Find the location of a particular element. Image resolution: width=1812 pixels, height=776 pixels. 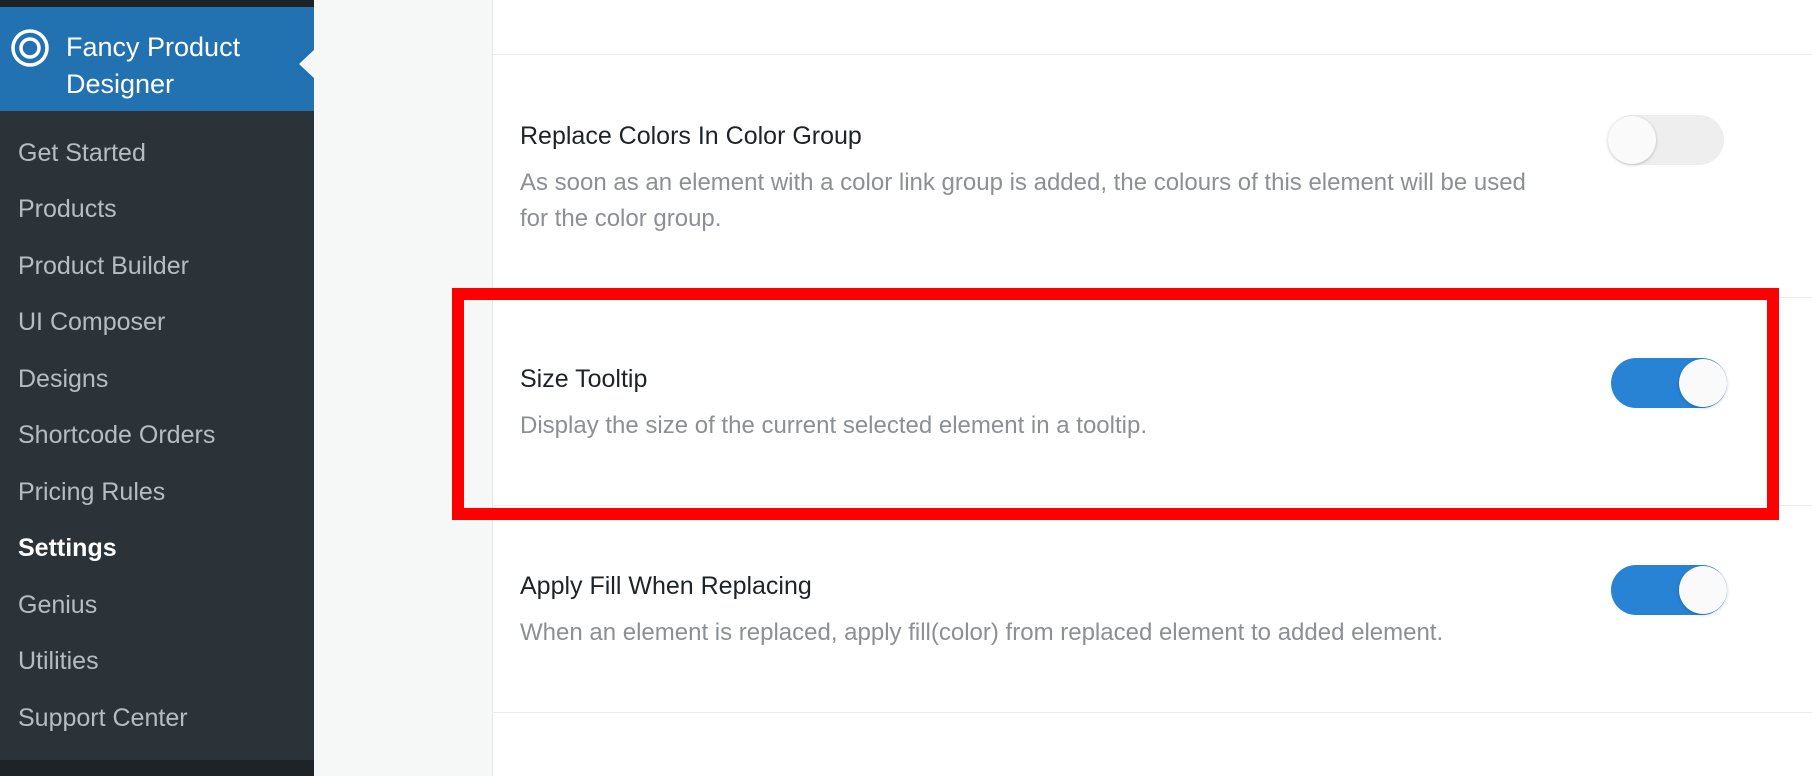

sidebar-top-strip is located at coordinates (157, 3).